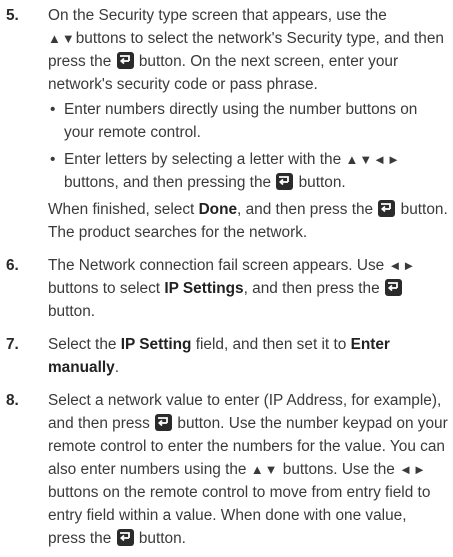 Image resolution: width=453 pixels, height=557 pixels. I want to click on step-text-part: ., so click(116, 367).